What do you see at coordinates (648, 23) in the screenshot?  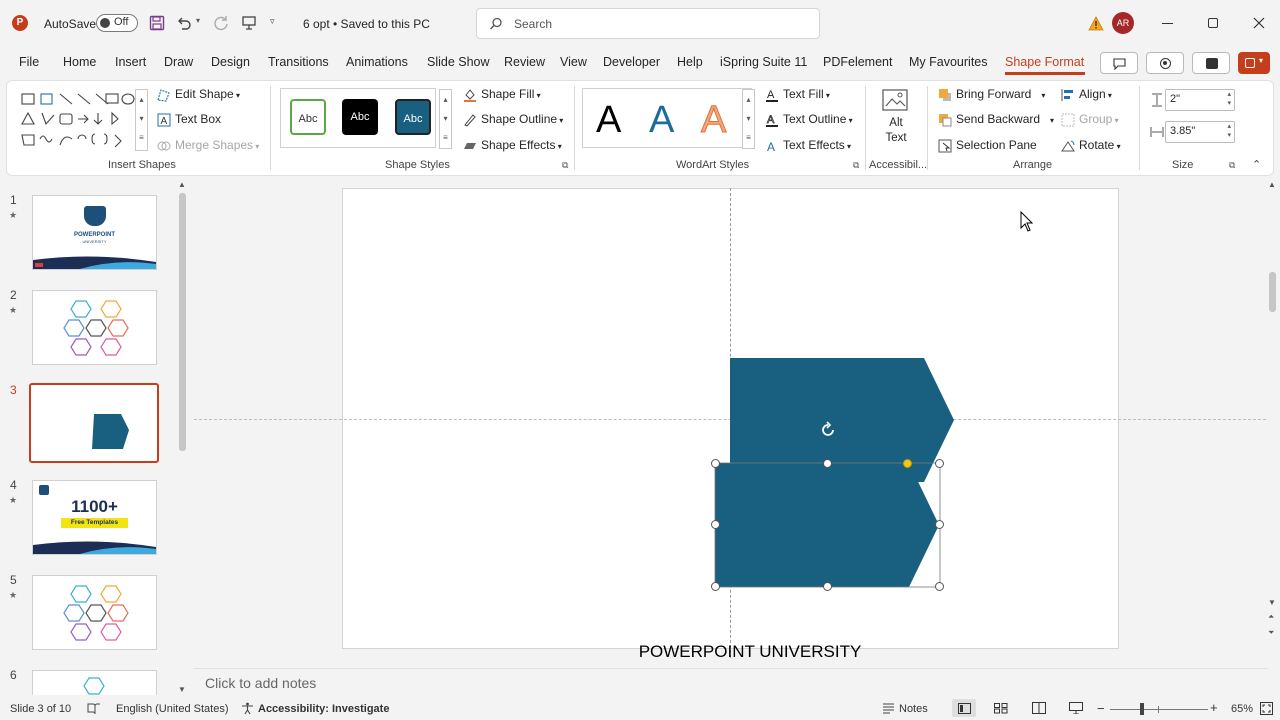 I see `search-box: Search` at bounding box center [648, 23].